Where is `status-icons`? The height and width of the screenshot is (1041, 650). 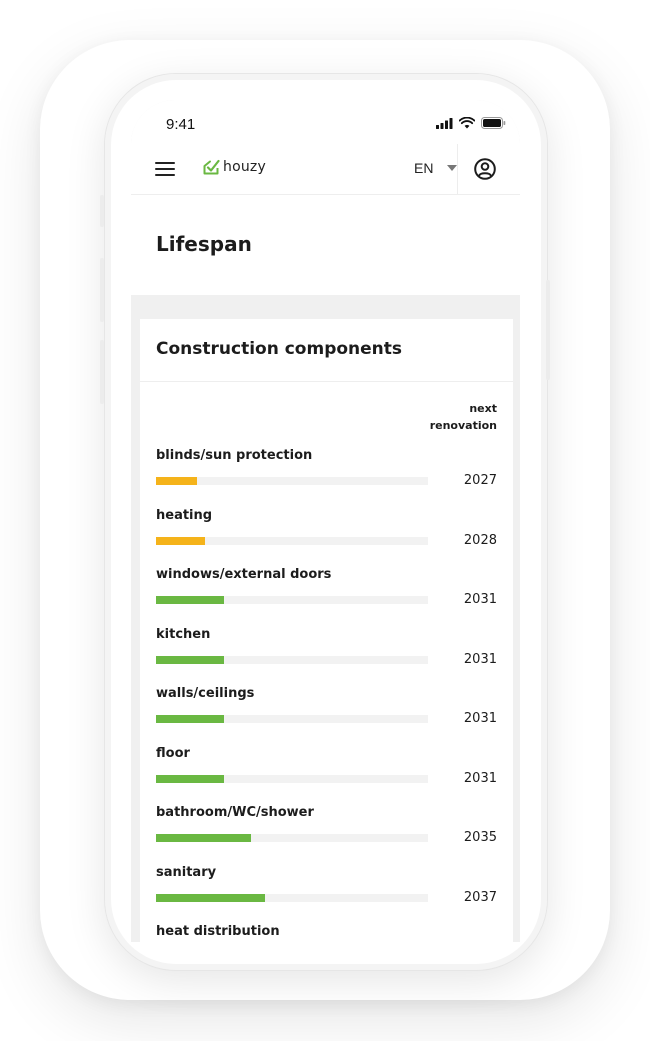
status-icons is located at coordinates (471, 123).